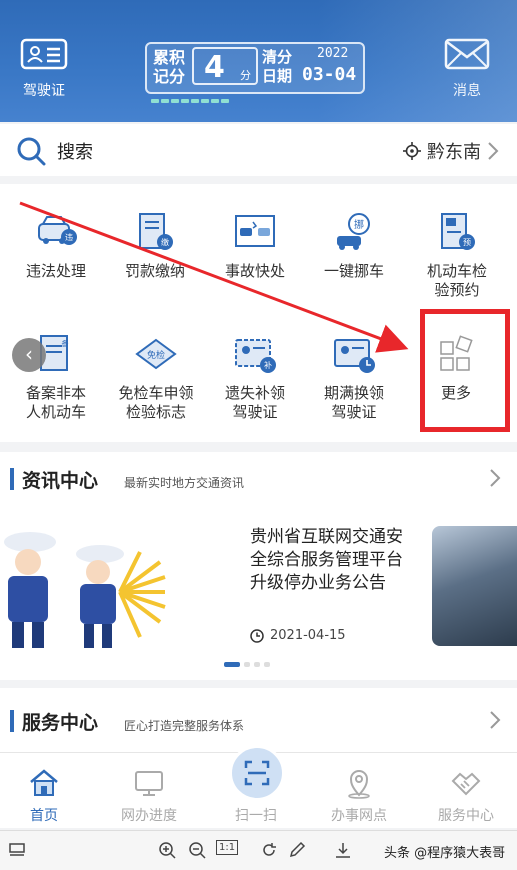  What do you see at coordinates (214, 67) in the screenshot?
I see `score-value: 4` at bounding box center [214, 67].